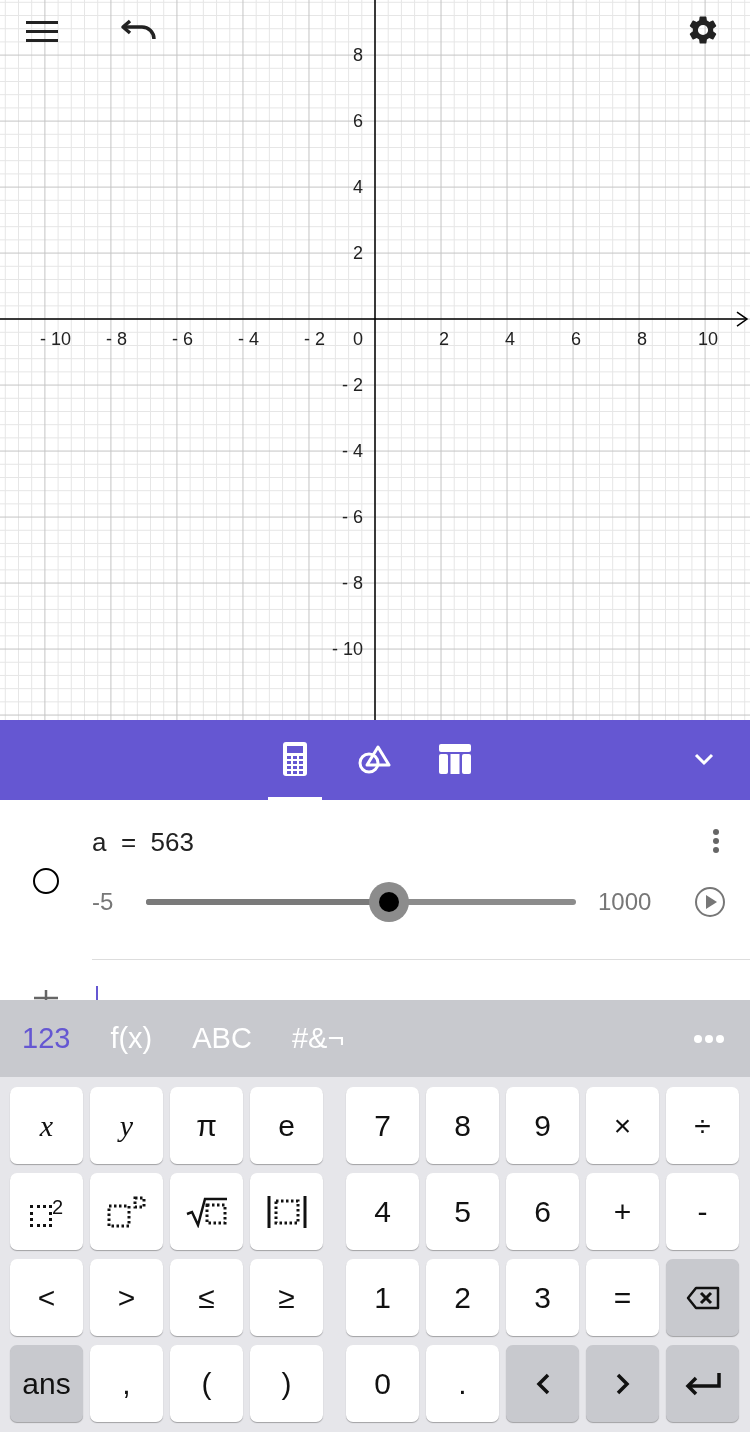 Image resolution: width=750 pixels, height=1432 pixels. Describe the element at coordinates (375, 758) in the screenshot. I see `shapes-icon` at that location.